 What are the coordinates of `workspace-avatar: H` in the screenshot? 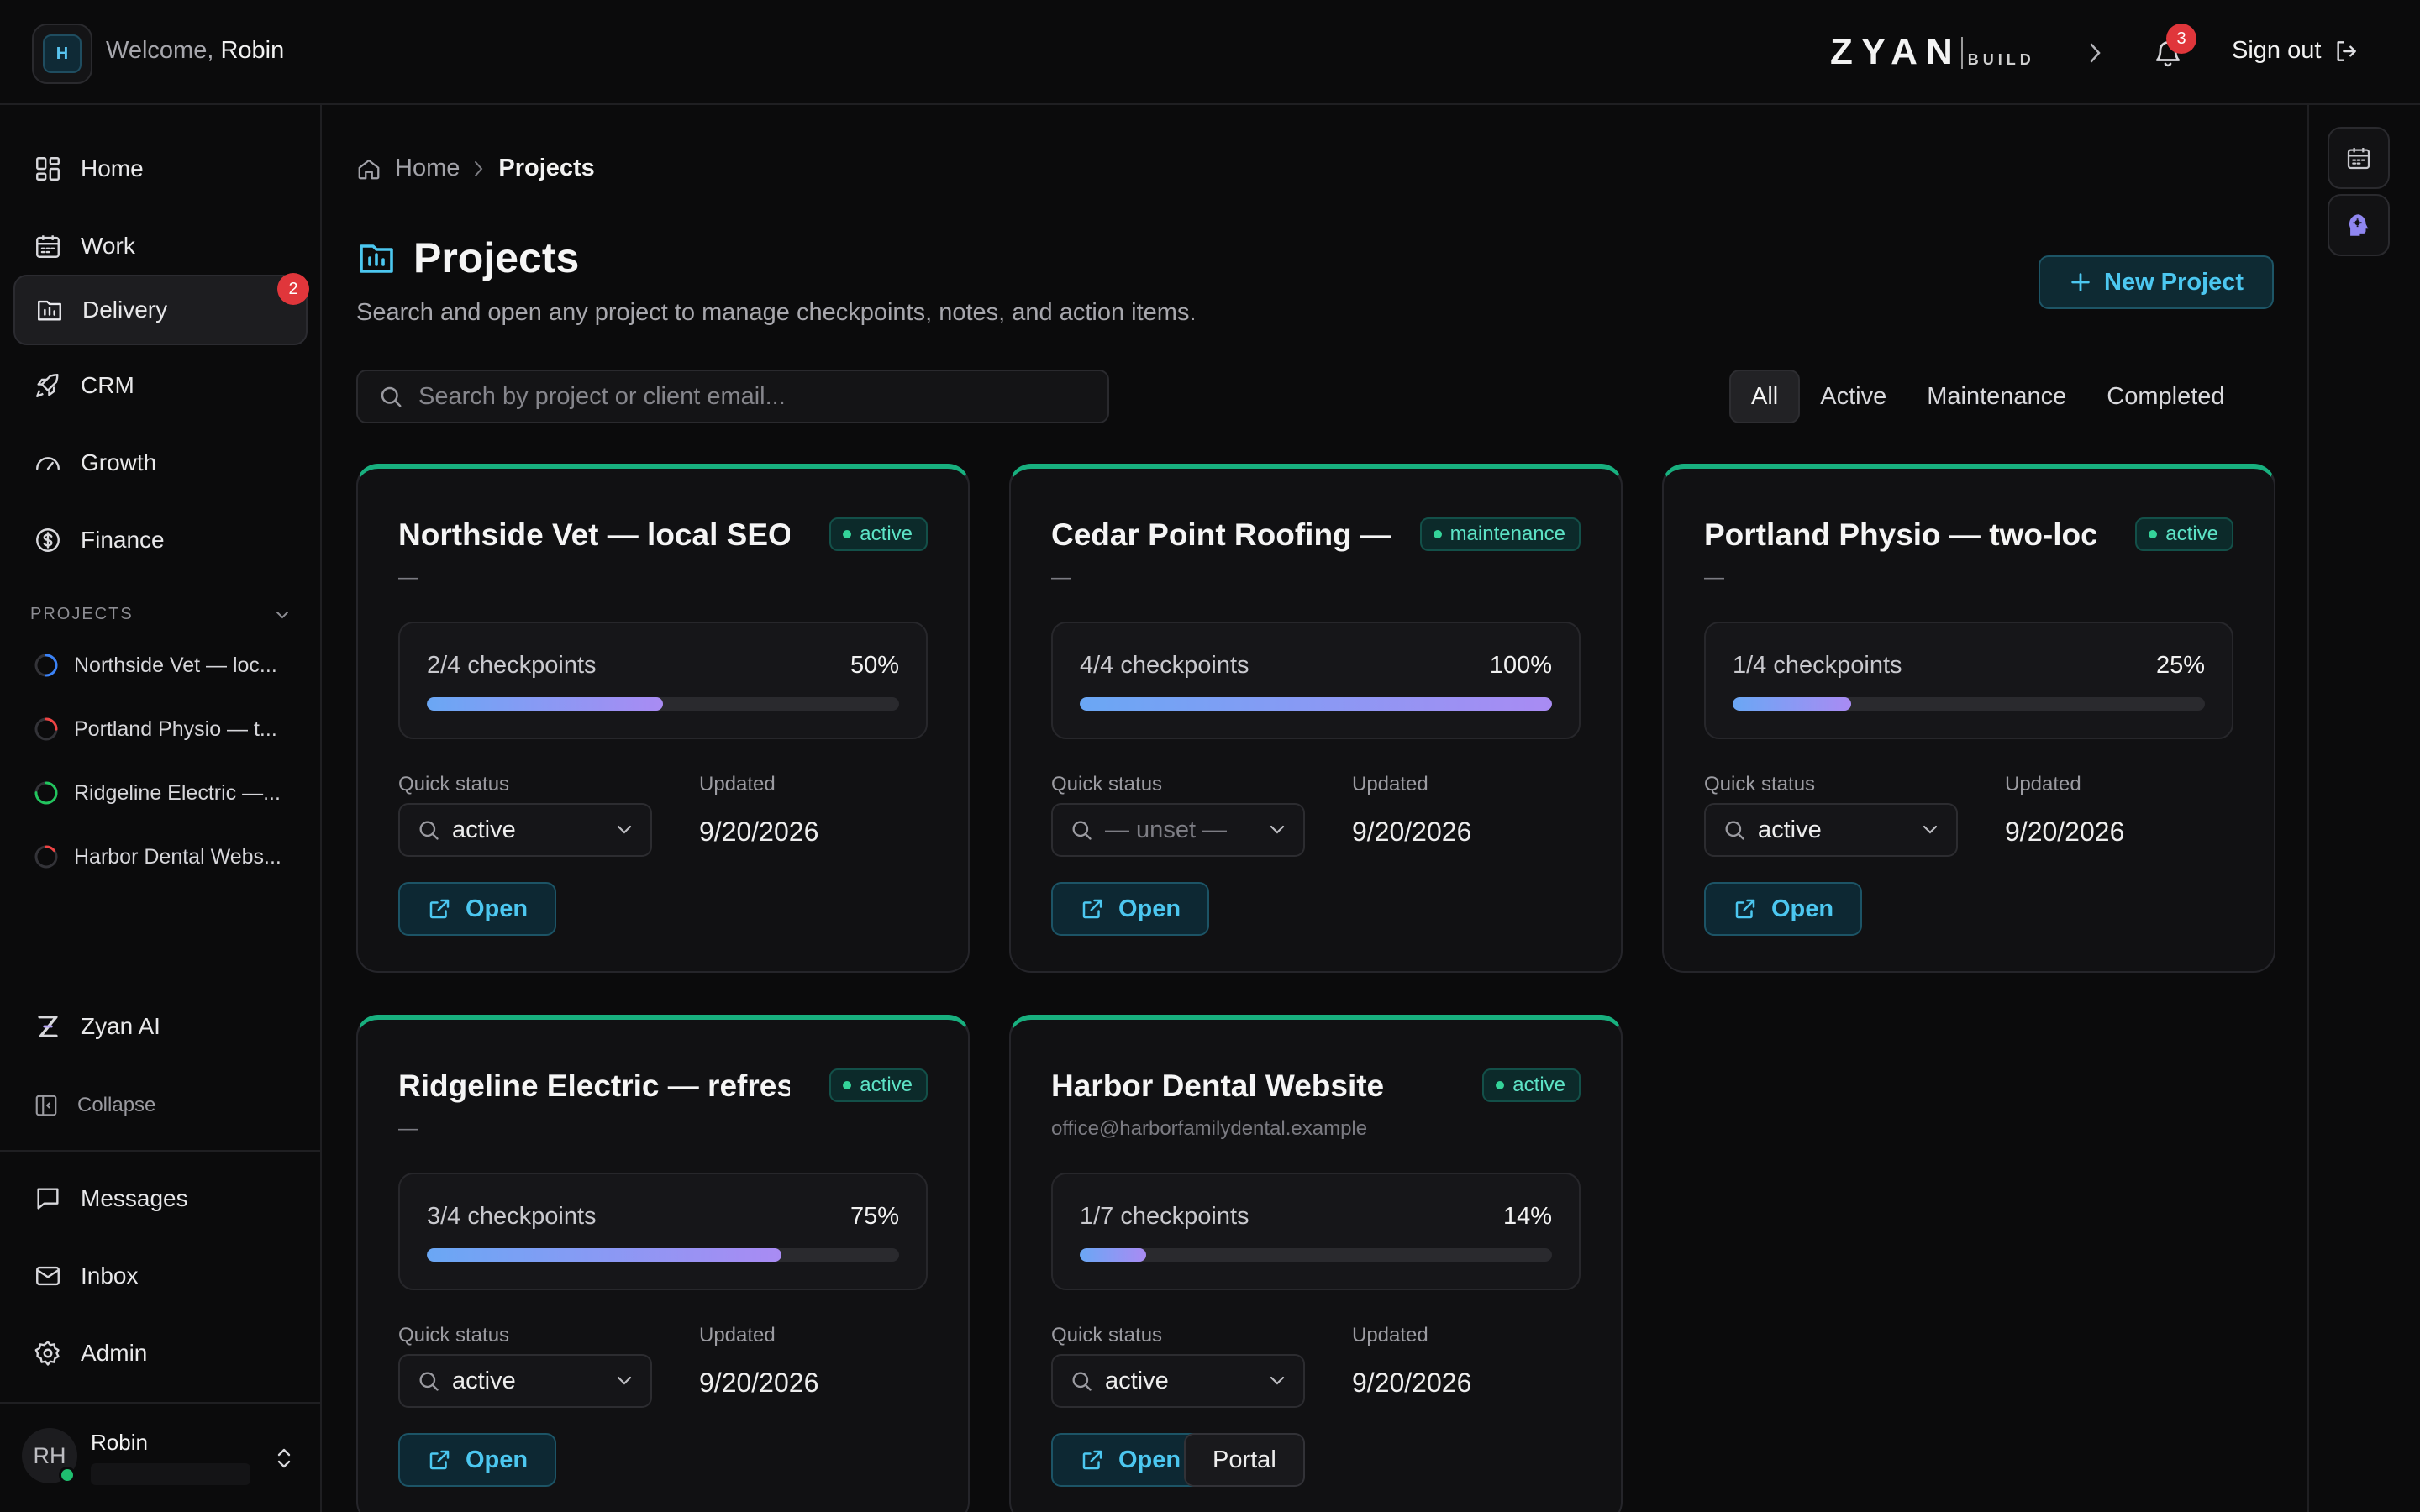 It's located at (62, 54).